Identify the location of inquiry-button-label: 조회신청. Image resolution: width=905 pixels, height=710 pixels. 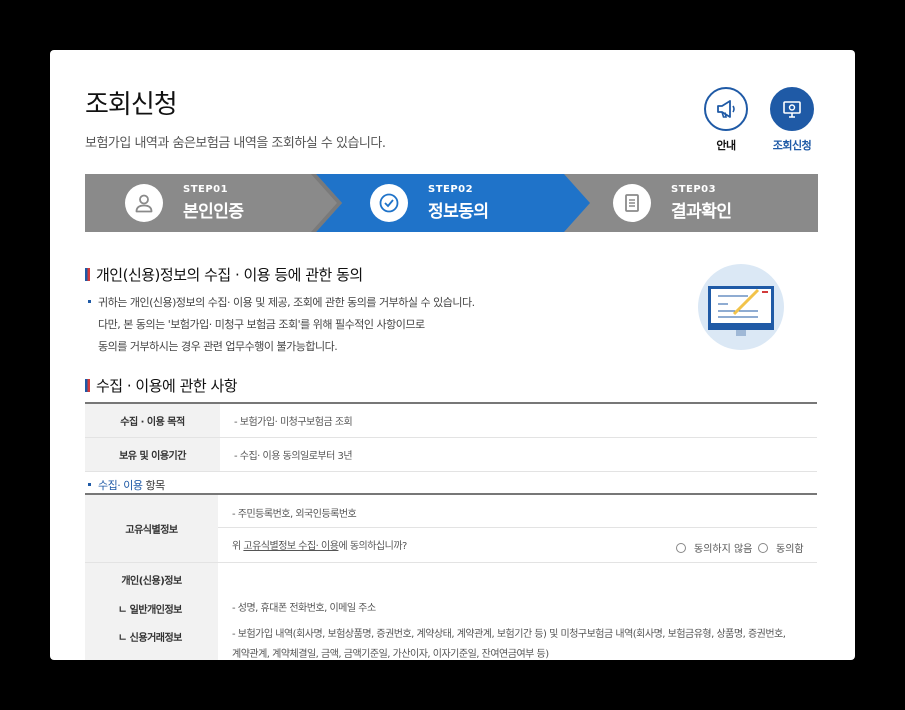
(792, 145).